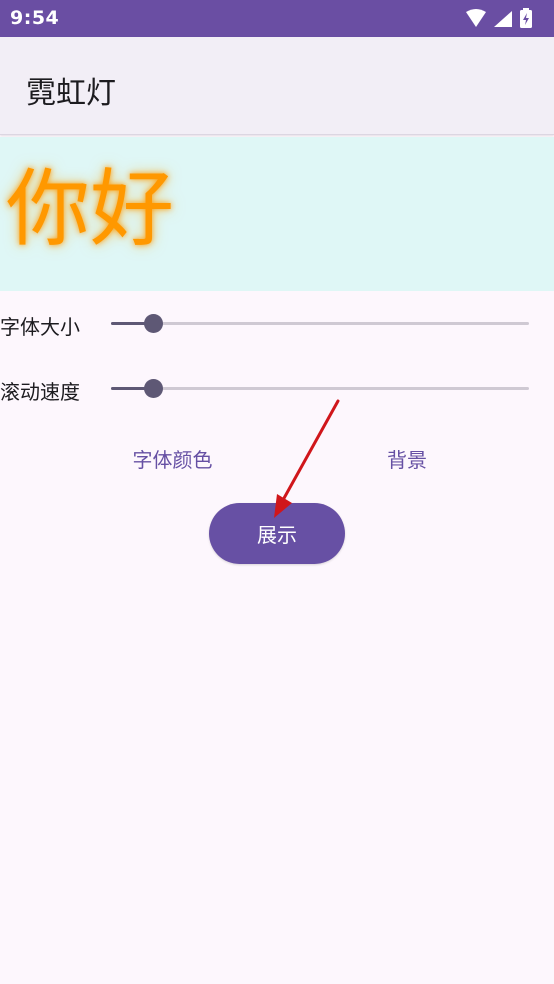 The image size is (554, 984). Describe the element at coordinates (320, 323) in the screenshot. I see `font-size-slider` at that location.